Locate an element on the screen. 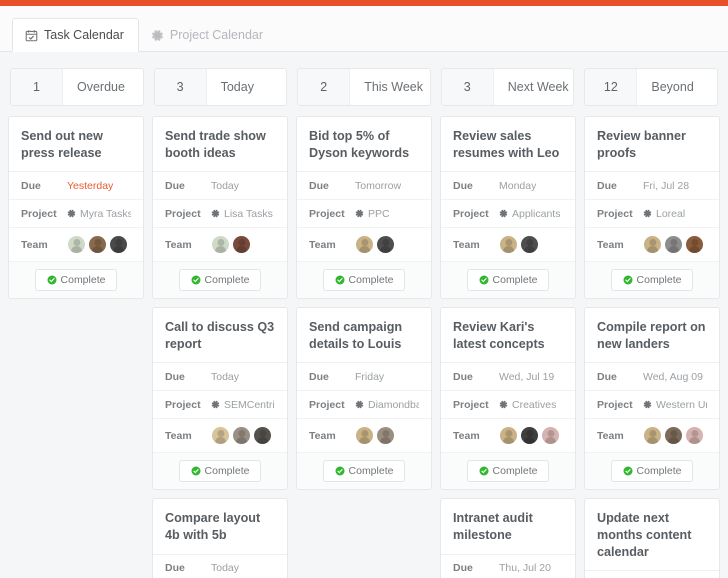  filter-pill-overdue: 1 Overdue is located at coordinates (77, 87).